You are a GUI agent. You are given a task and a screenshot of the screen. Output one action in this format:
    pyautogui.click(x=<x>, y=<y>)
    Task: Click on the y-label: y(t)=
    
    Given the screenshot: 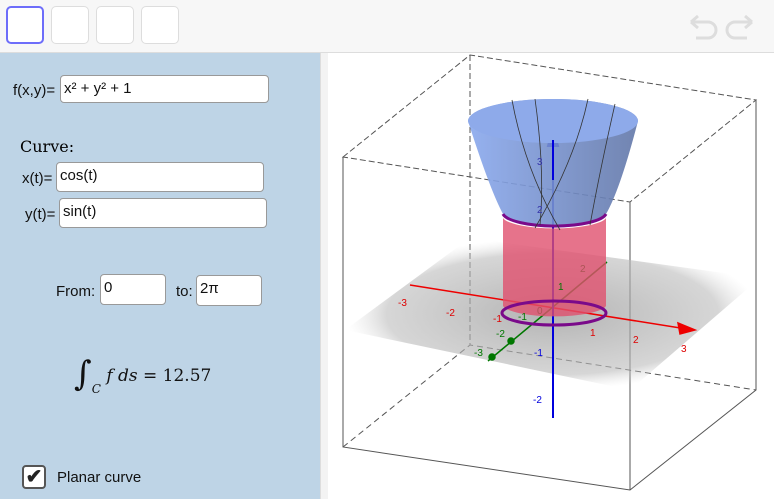 What is the action you would take?
    pyautogui.click(x=40, y=214)
    